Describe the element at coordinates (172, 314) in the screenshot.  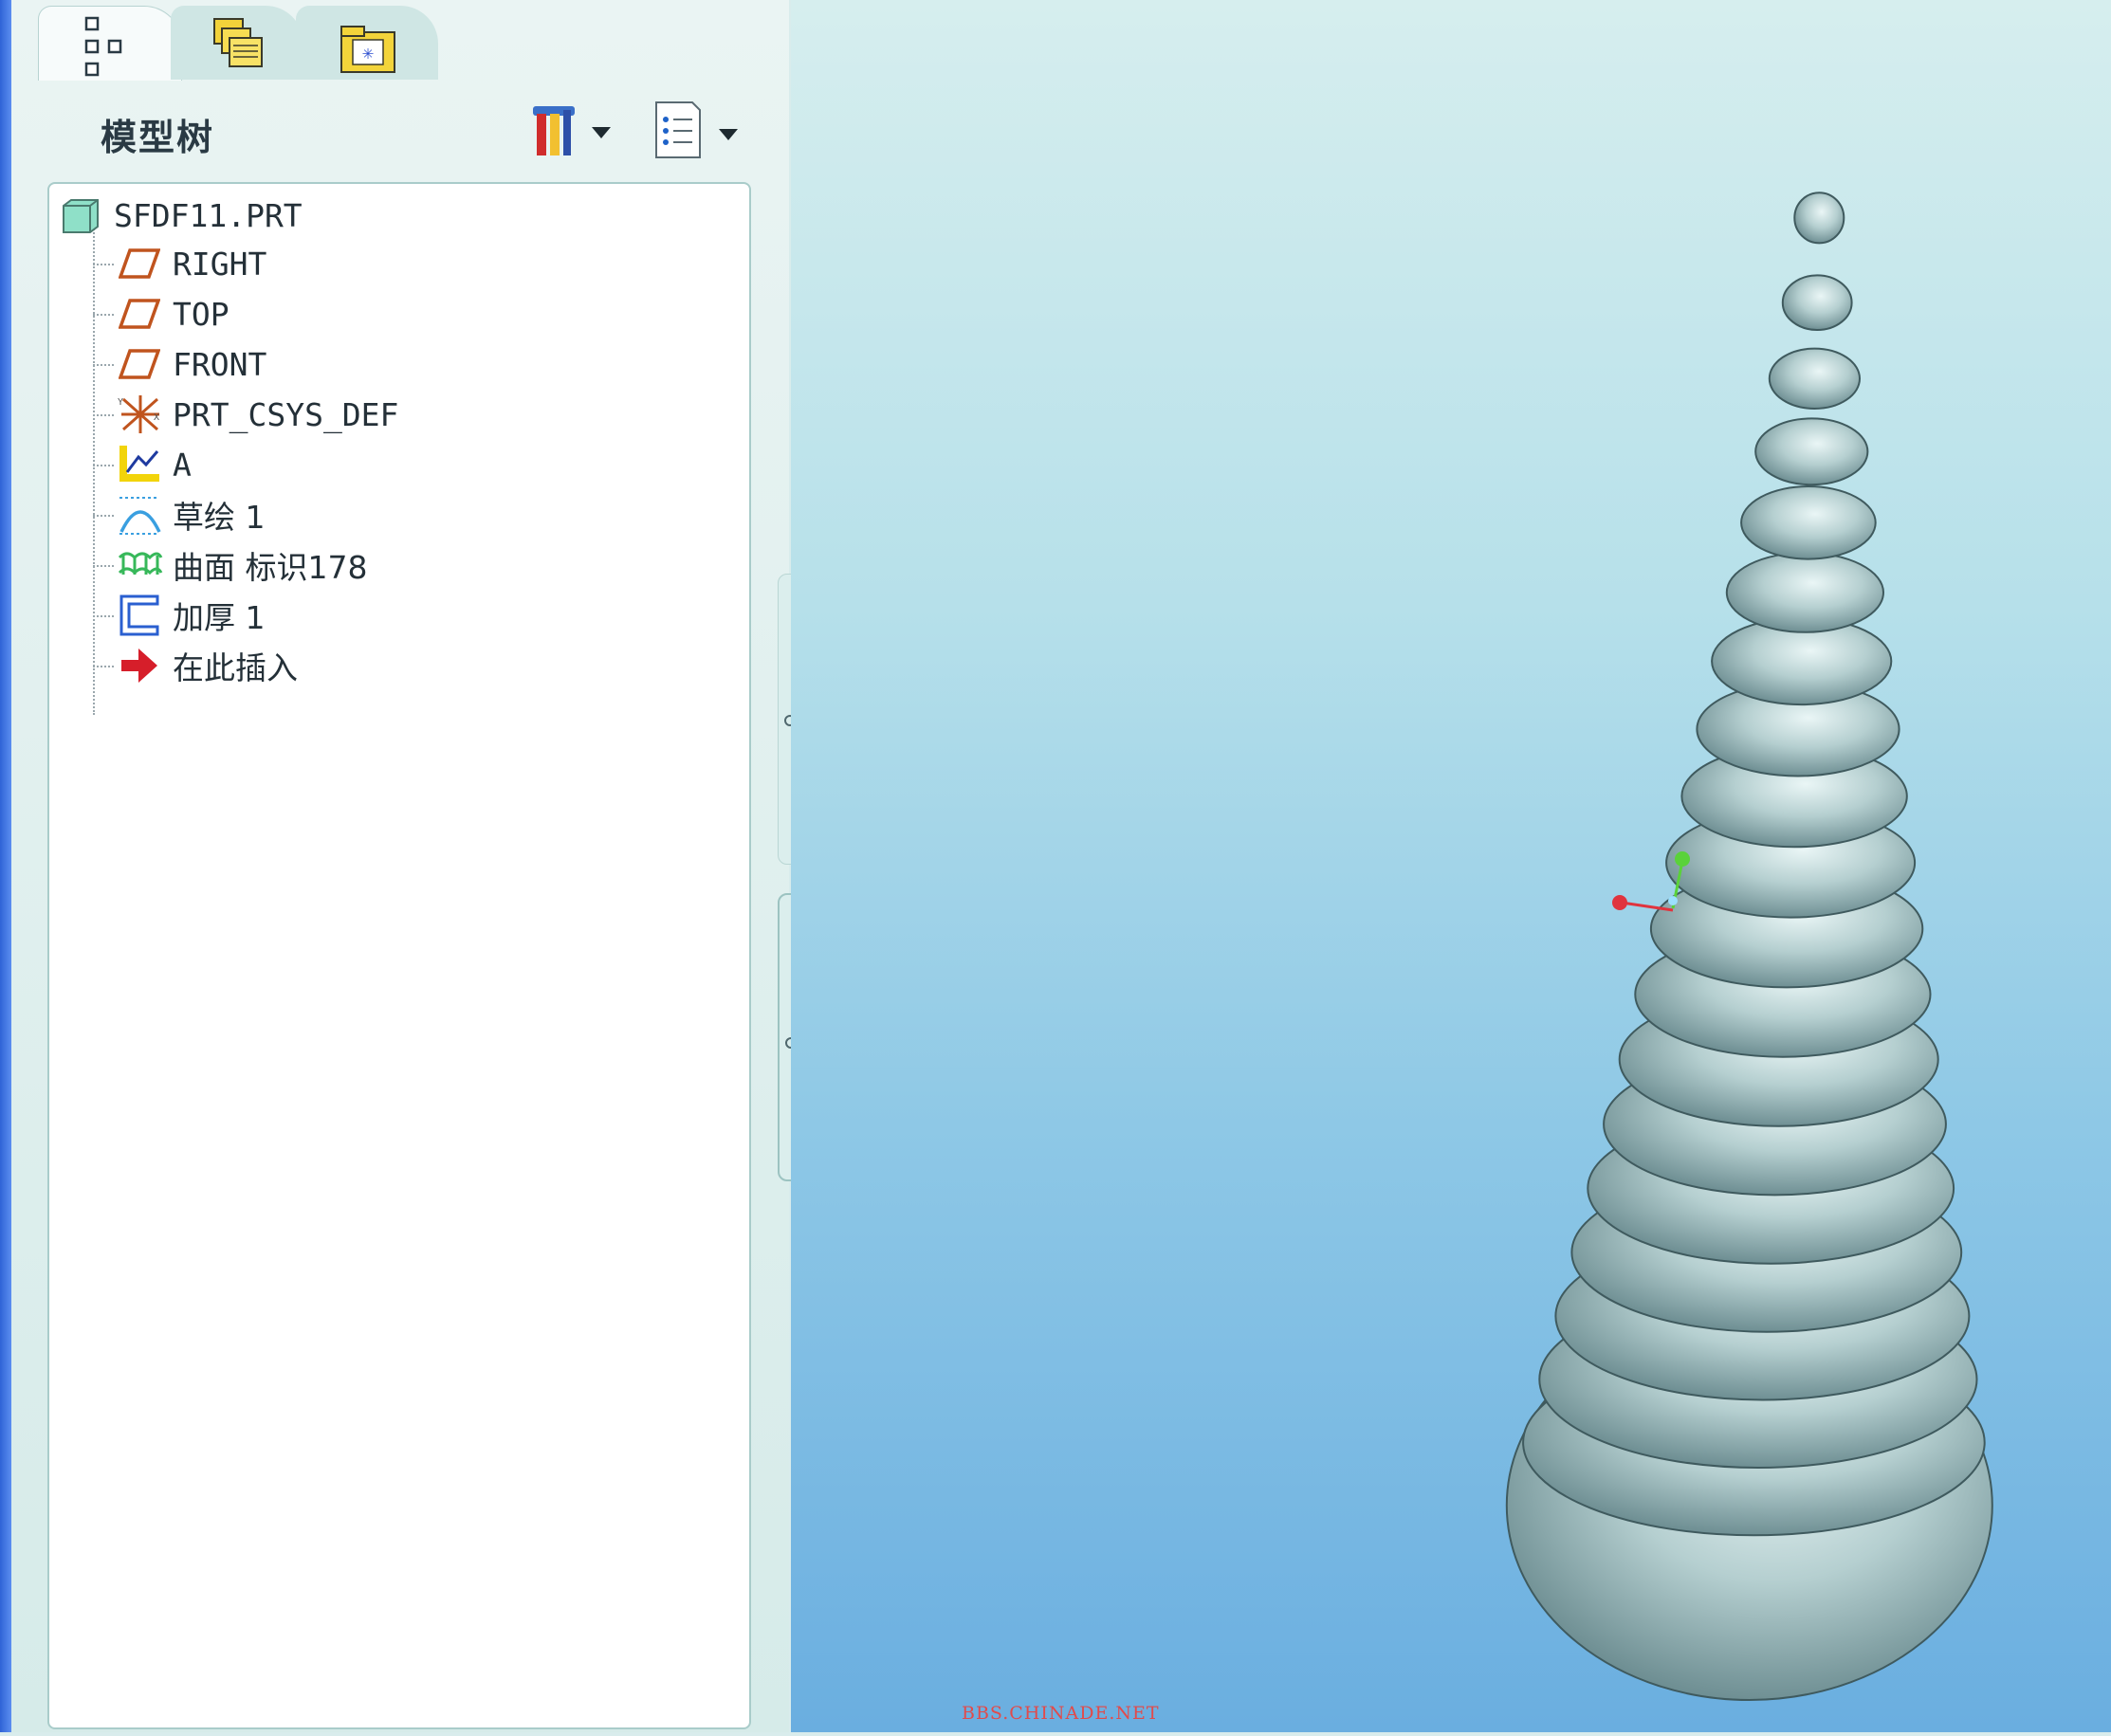
I see `tree-node-top: TOP` at that location.